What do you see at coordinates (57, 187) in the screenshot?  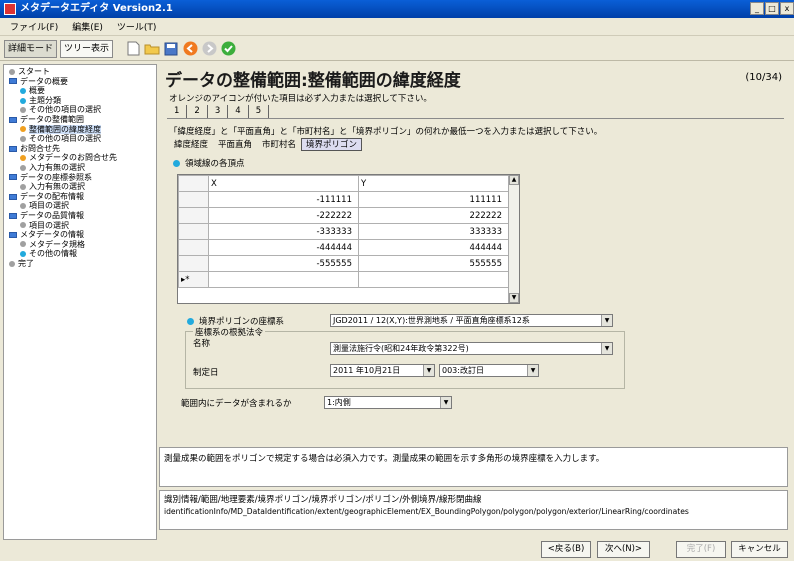 I see `tree-item-label: 入力有無の選択` at bounding box center [57, 187].